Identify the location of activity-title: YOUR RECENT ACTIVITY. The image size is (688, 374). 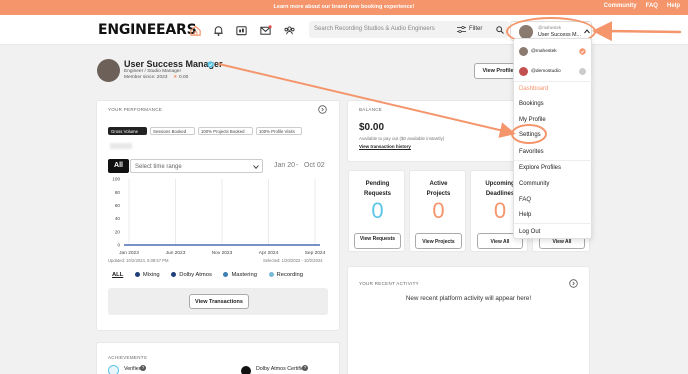
(389, 283).